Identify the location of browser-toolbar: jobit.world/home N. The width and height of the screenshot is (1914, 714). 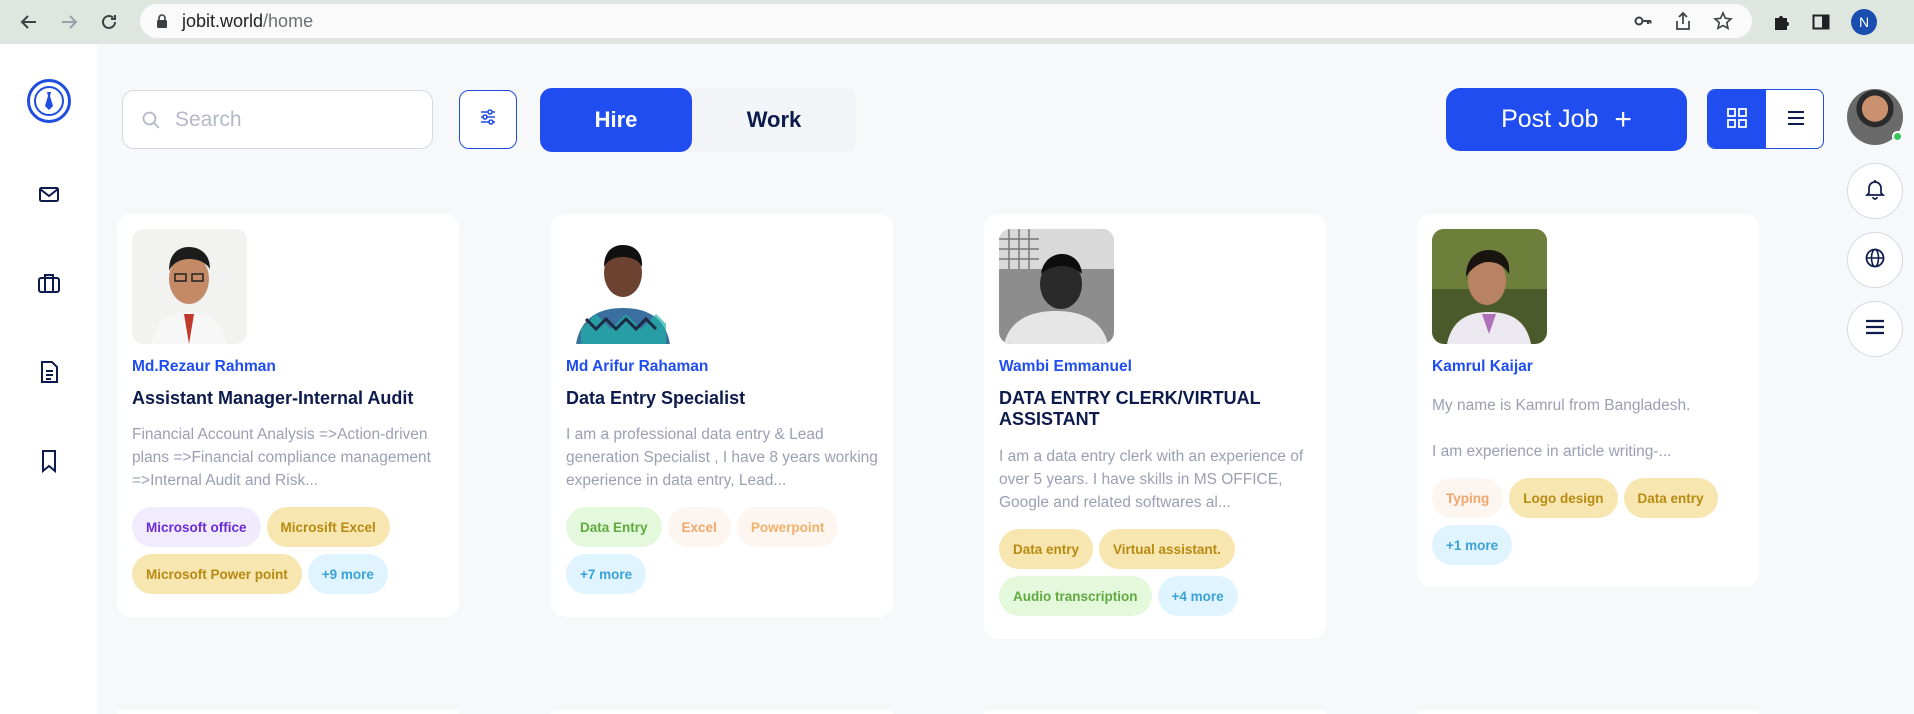
(957, 22).